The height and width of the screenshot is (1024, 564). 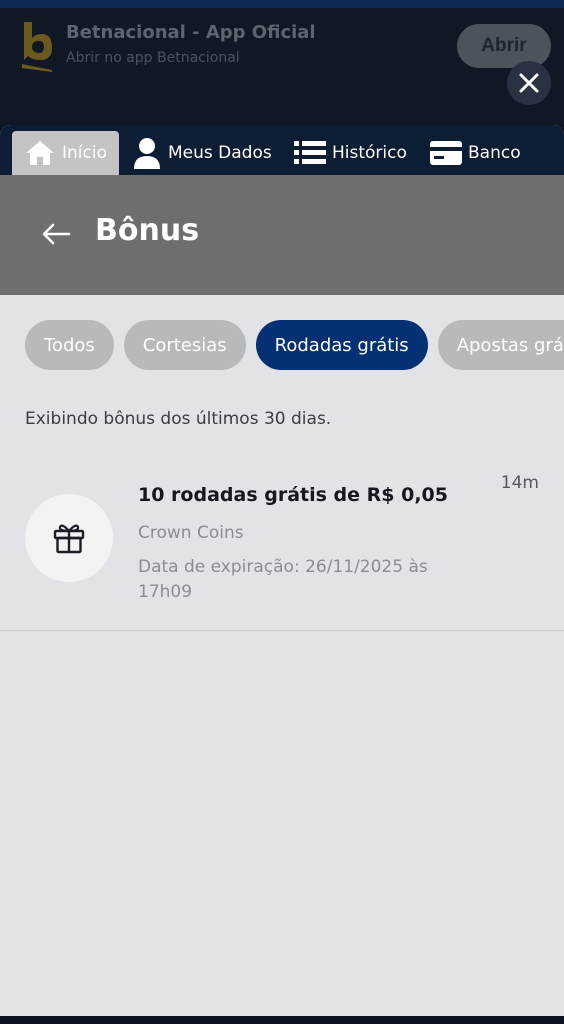 What do you see at coordinates (282, 235) in the screenshot?
I see `page-header: Bônus` at bounding box center [282, 235].